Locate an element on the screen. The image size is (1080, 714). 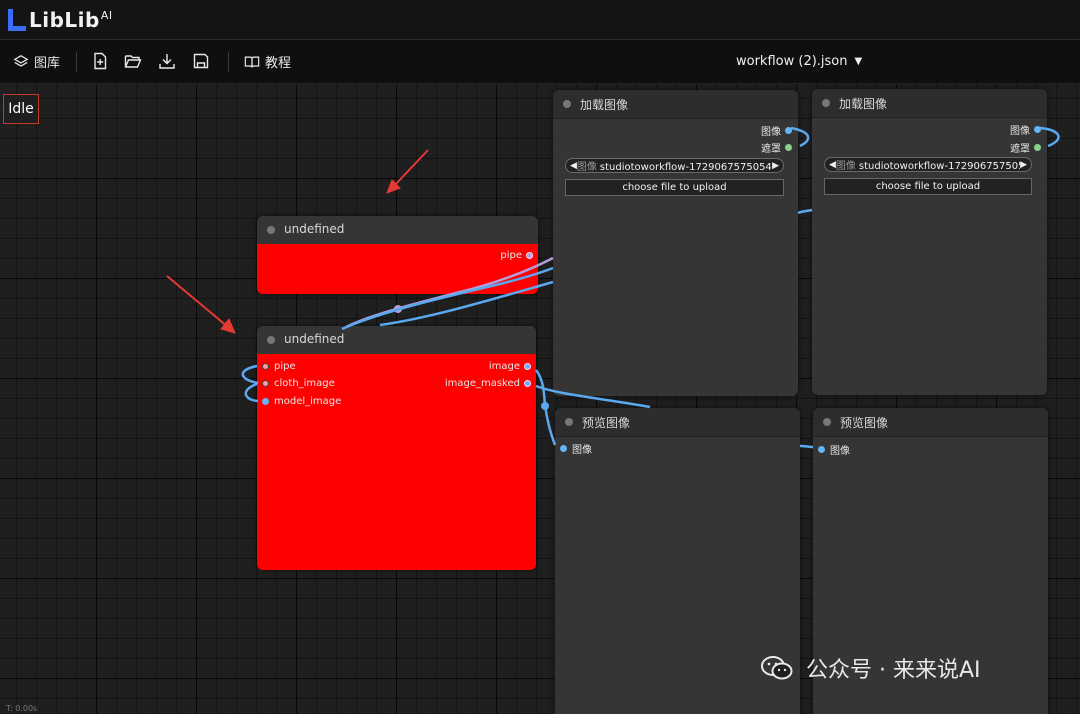
open-folder-button is located at coordinates (133, 61).